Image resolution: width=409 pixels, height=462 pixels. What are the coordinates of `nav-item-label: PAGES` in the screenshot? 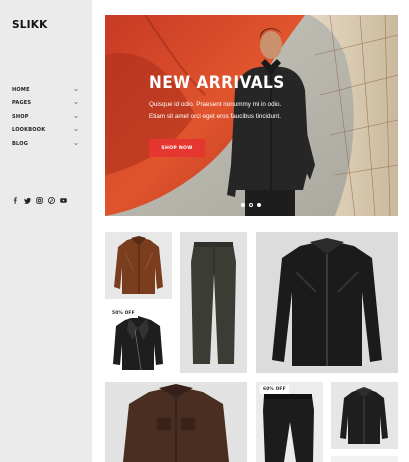 It's located at (22, 103).